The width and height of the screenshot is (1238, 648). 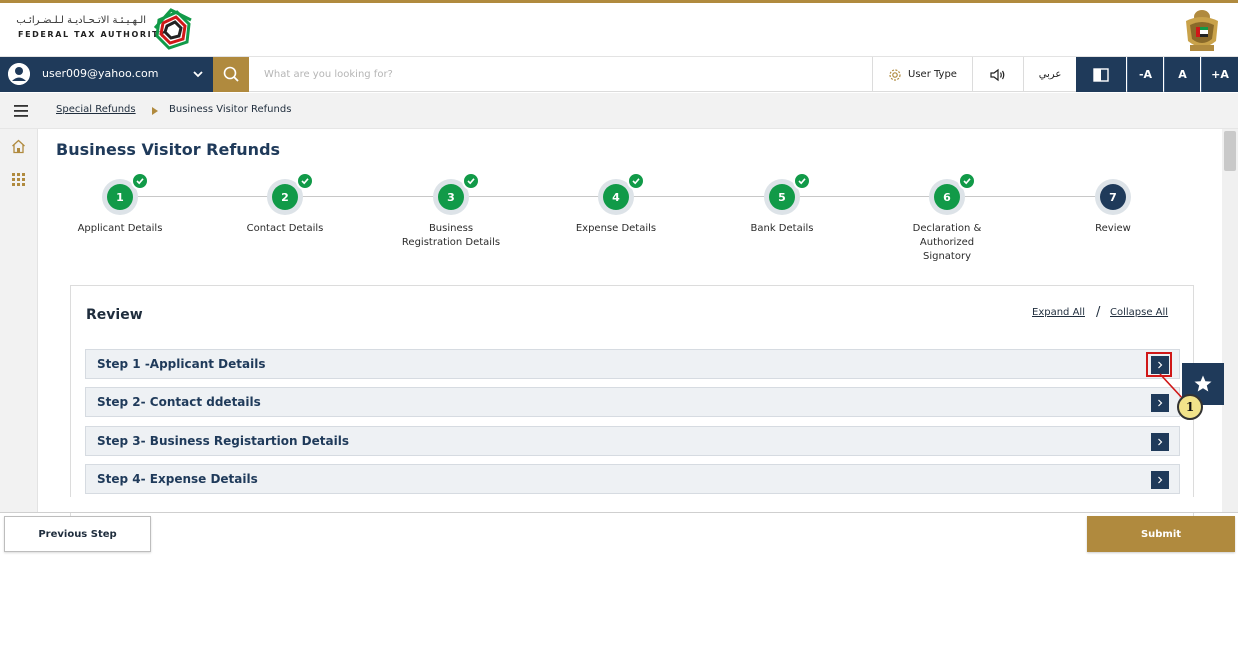 What do you see at coordinates (173, 30) in the screenshot?
I see `fta-logo-icon` at bounding box center [173, 30].